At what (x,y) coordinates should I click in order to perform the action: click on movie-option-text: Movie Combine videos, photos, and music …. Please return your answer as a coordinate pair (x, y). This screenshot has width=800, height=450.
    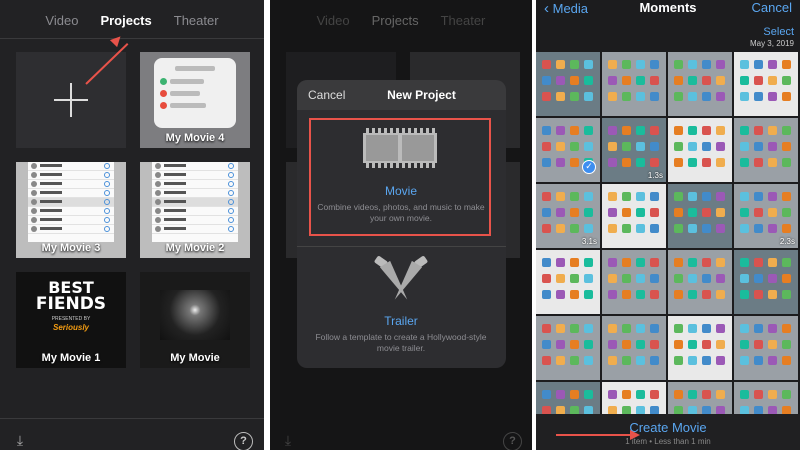
    Looking at the image, I should click on (401, 204).